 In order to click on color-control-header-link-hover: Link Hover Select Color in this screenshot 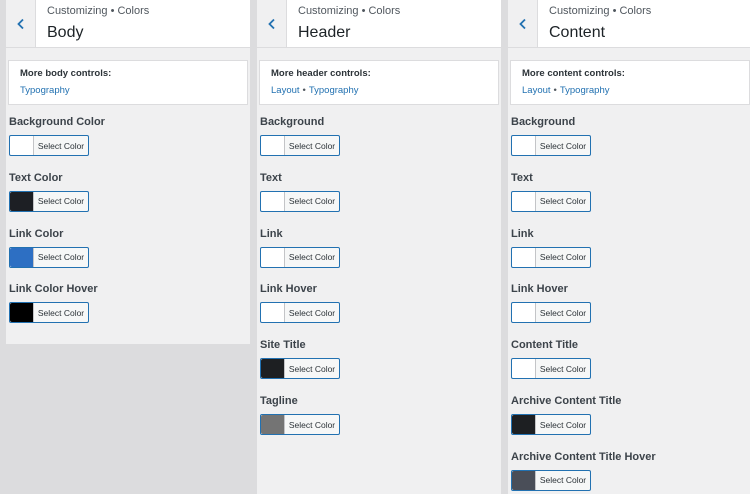, I will do `click(300, 303)`.